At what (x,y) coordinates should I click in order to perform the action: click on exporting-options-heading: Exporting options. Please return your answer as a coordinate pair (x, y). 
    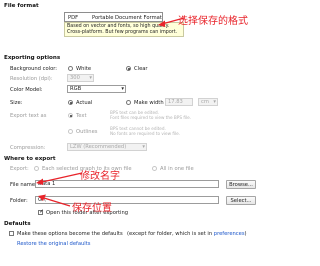
    Looking at the image, I should click on (32, 58).